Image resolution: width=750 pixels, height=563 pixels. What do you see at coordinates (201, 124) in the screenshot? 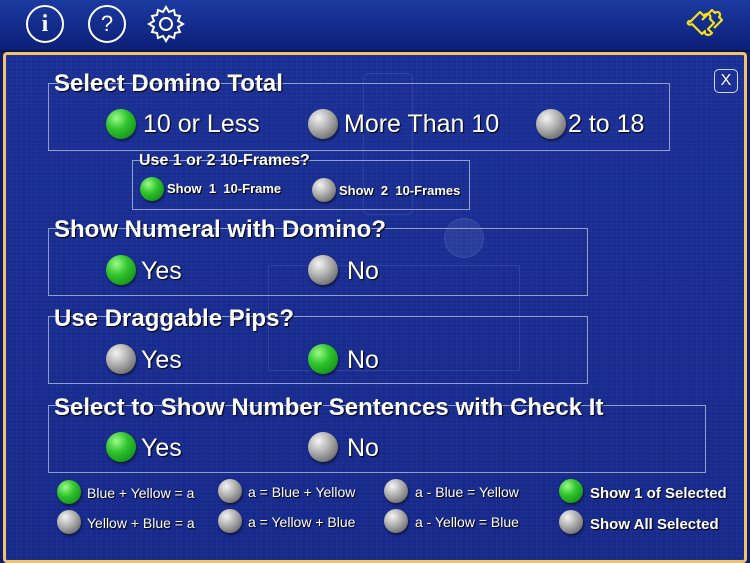
I see `option-label: 10 or Less` at bounding box center [201, 124].